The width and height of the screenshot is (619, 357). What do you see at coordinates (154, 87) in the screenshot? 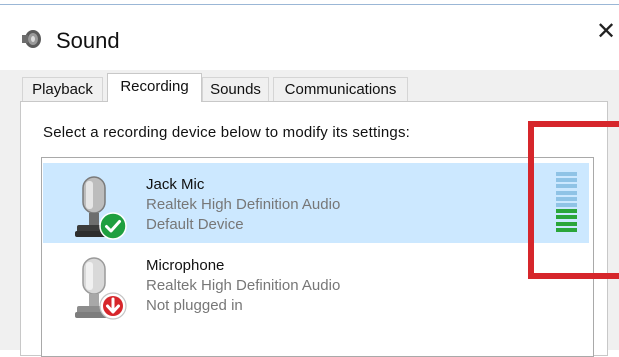
I see `tab-recording: Recording` at bounding box center [154, 87].